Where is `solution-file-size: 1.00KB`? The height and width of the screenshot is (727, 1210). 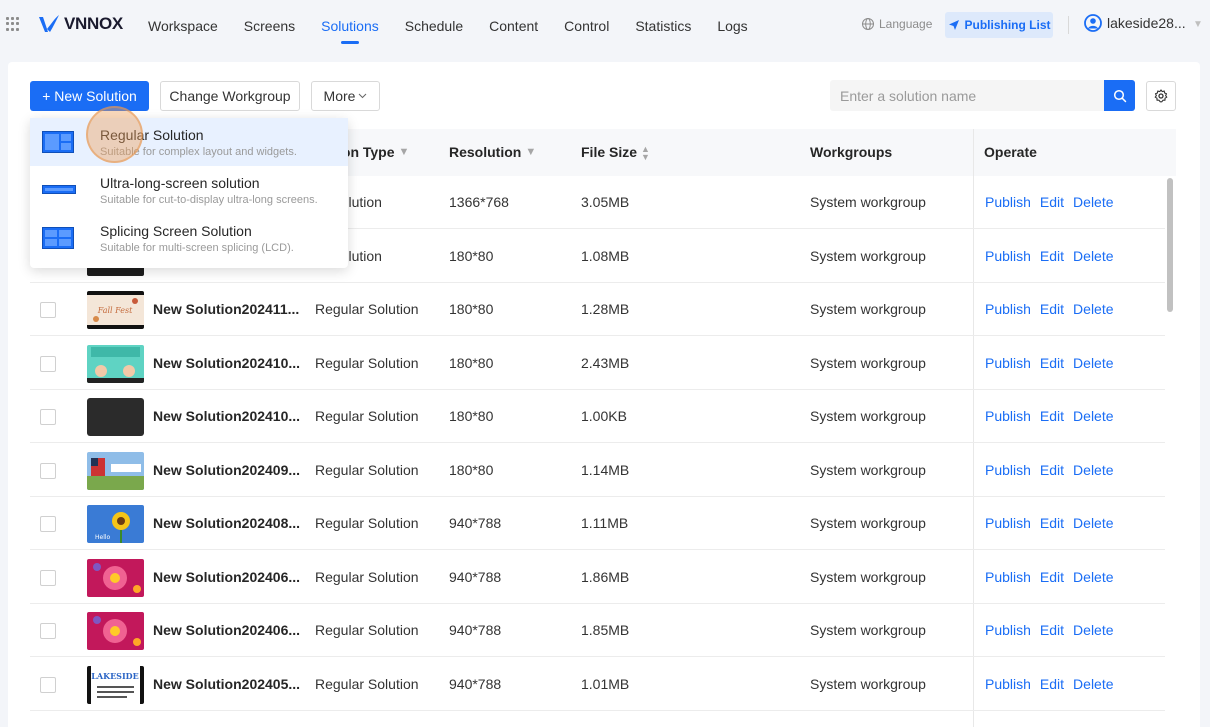
solution-file-size: 1.00KB is located at coordinates (604, 416).